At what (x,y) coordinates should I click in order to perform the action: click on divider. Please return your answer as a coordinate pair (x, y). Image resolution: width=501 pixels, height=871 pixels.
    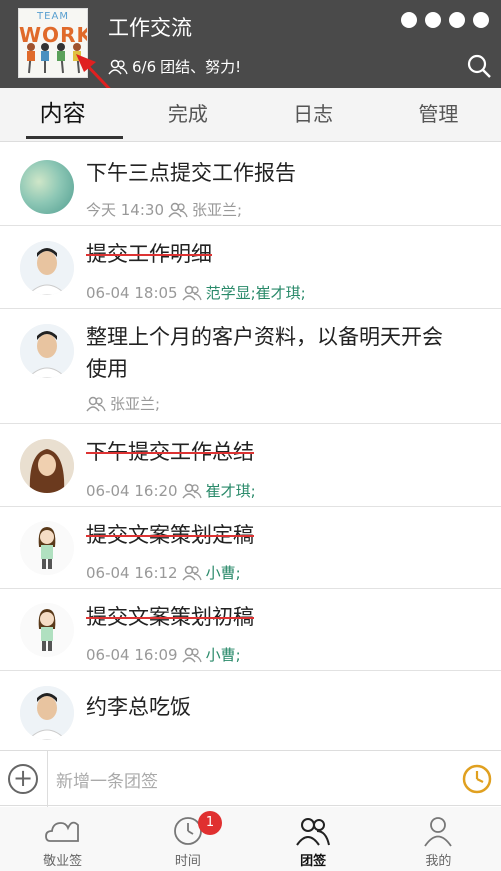
    Looking at the image, I should click on (47, 779).